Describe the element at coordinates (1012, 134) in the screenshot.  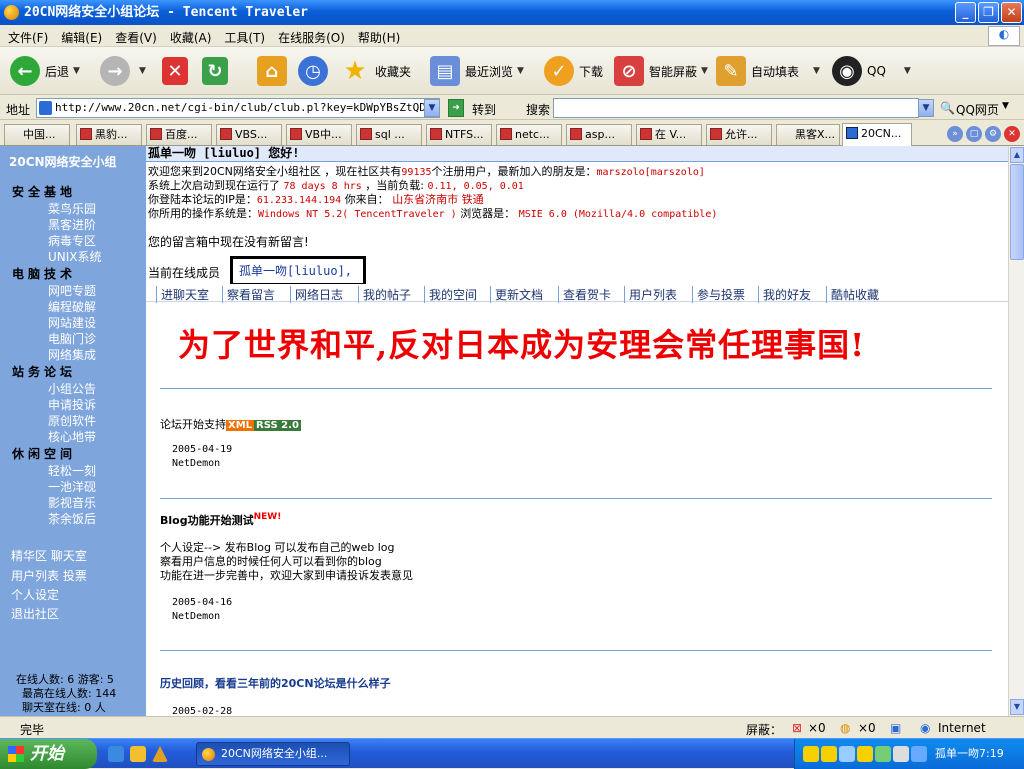
I see `close-tab-icon: ✕` at that location.